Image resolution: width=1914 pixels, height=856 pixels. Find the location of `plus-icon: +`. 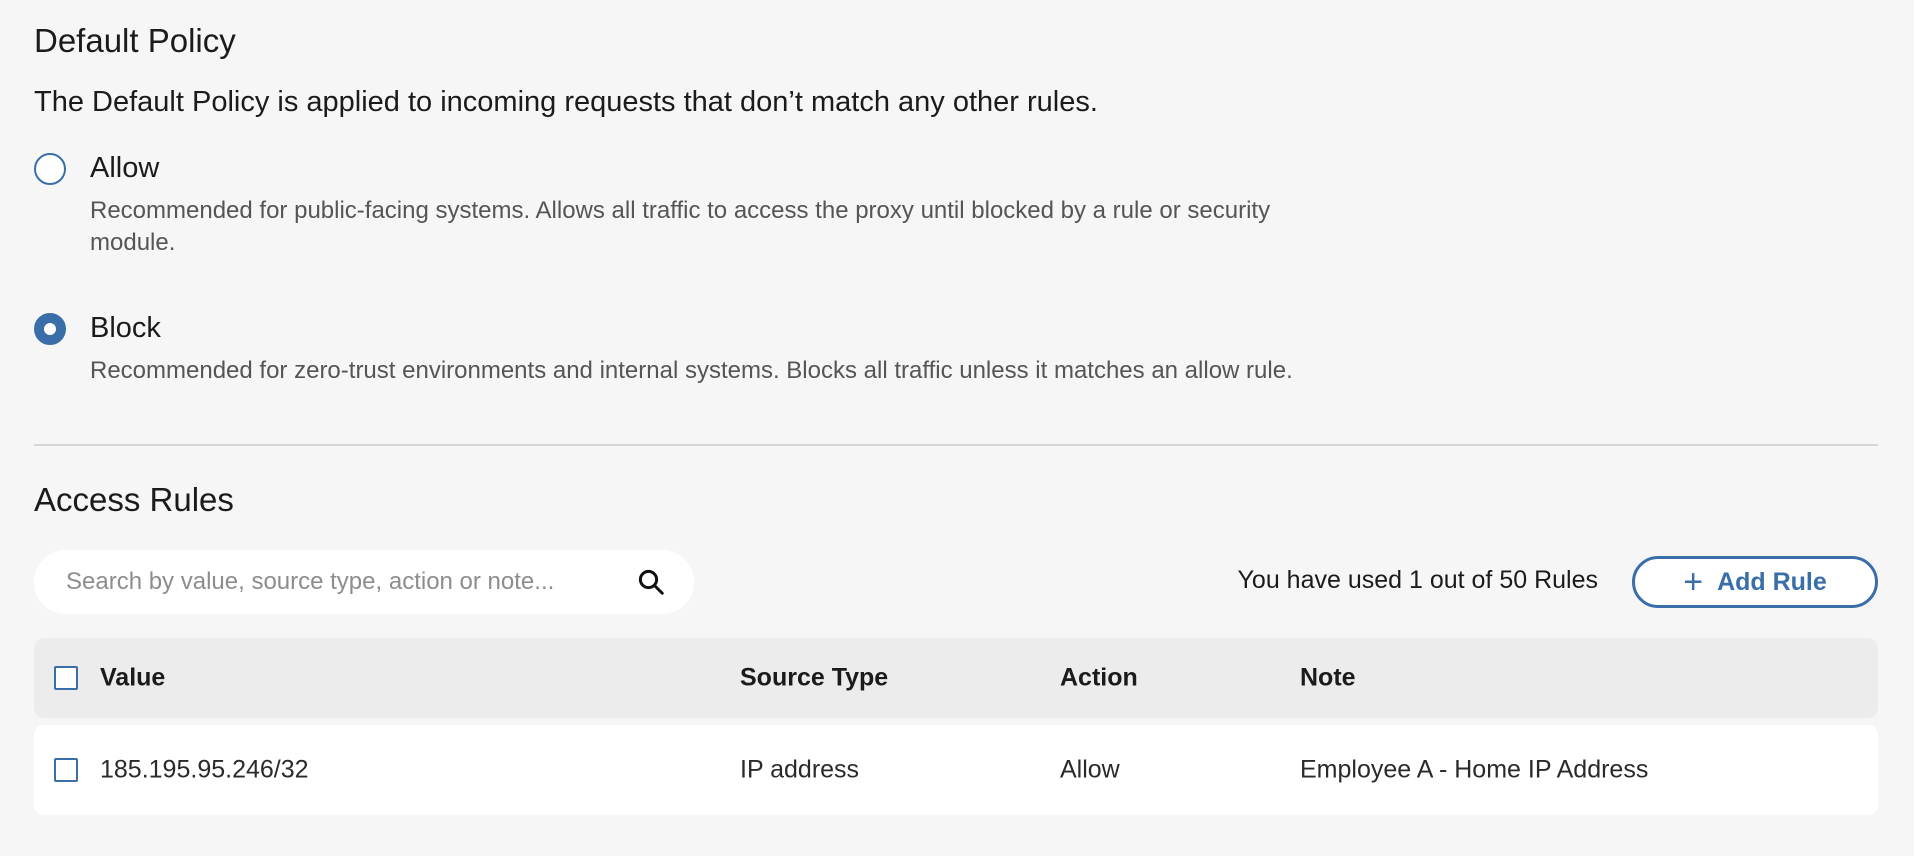

plus-icon: + is located at coordinates (1693, 582).